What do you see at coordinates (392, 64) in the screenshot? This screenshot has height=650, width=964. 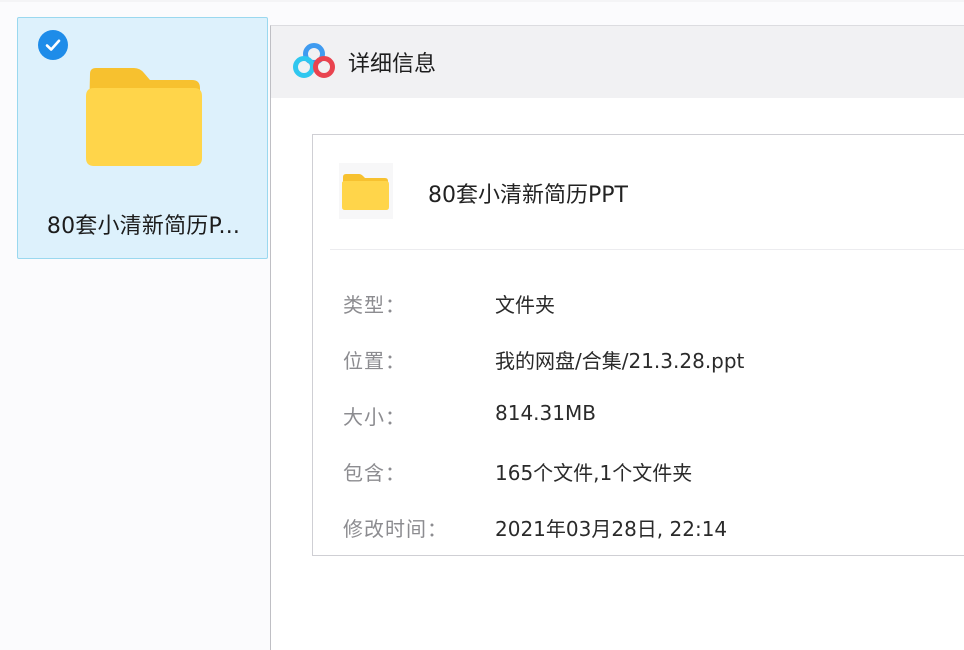 I see `panel-title: 详细信息` at bounding box center [392, 64].